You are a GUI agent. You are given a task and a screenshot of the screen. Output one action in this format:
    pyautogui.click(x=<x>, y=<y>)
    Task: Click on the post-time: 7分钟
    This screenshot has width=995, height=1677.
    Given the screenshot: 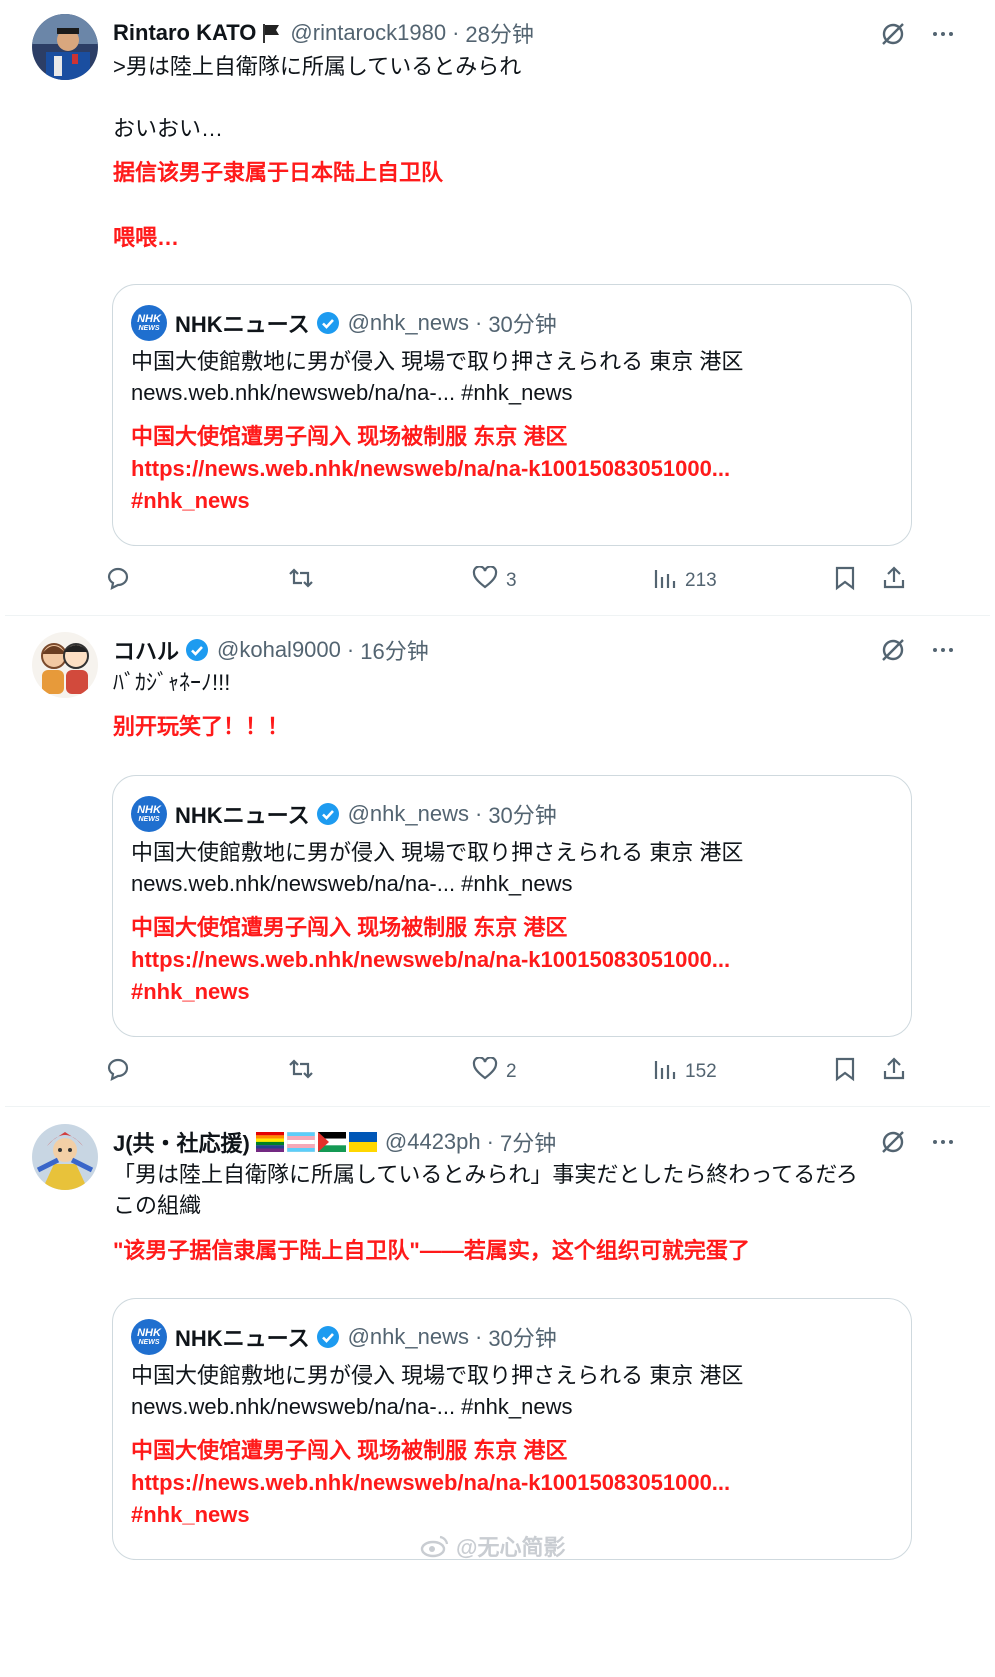 What is the action you would take?
    pyautogui.click(x=528, y=1142)
    